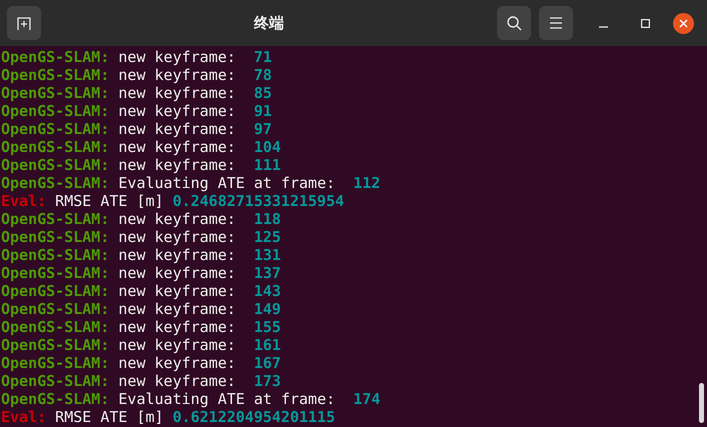  Describe the element at coordinates (267, 363) in the screenshot. I see `log-value: 167` at that location.